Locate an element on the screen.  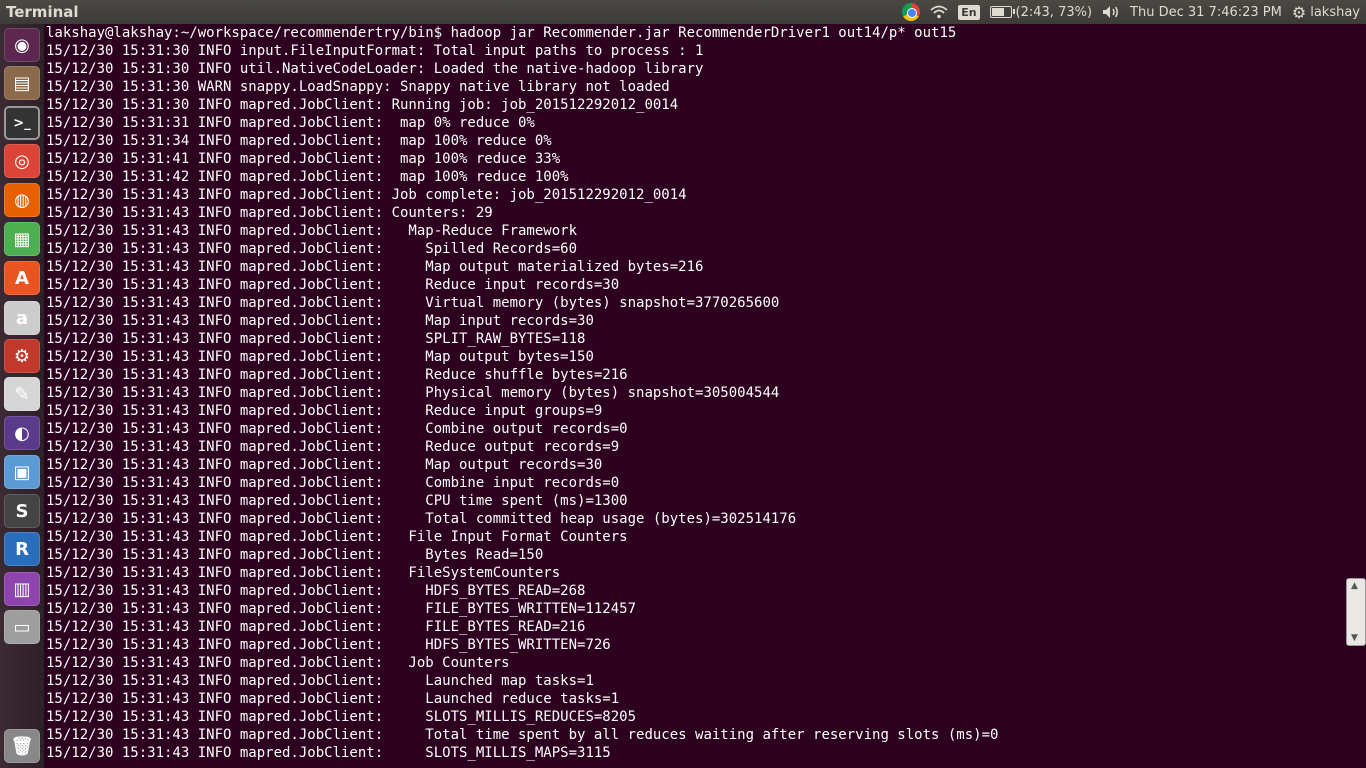
dash-home-icon: ◉ is located at coordinates (22, 45).